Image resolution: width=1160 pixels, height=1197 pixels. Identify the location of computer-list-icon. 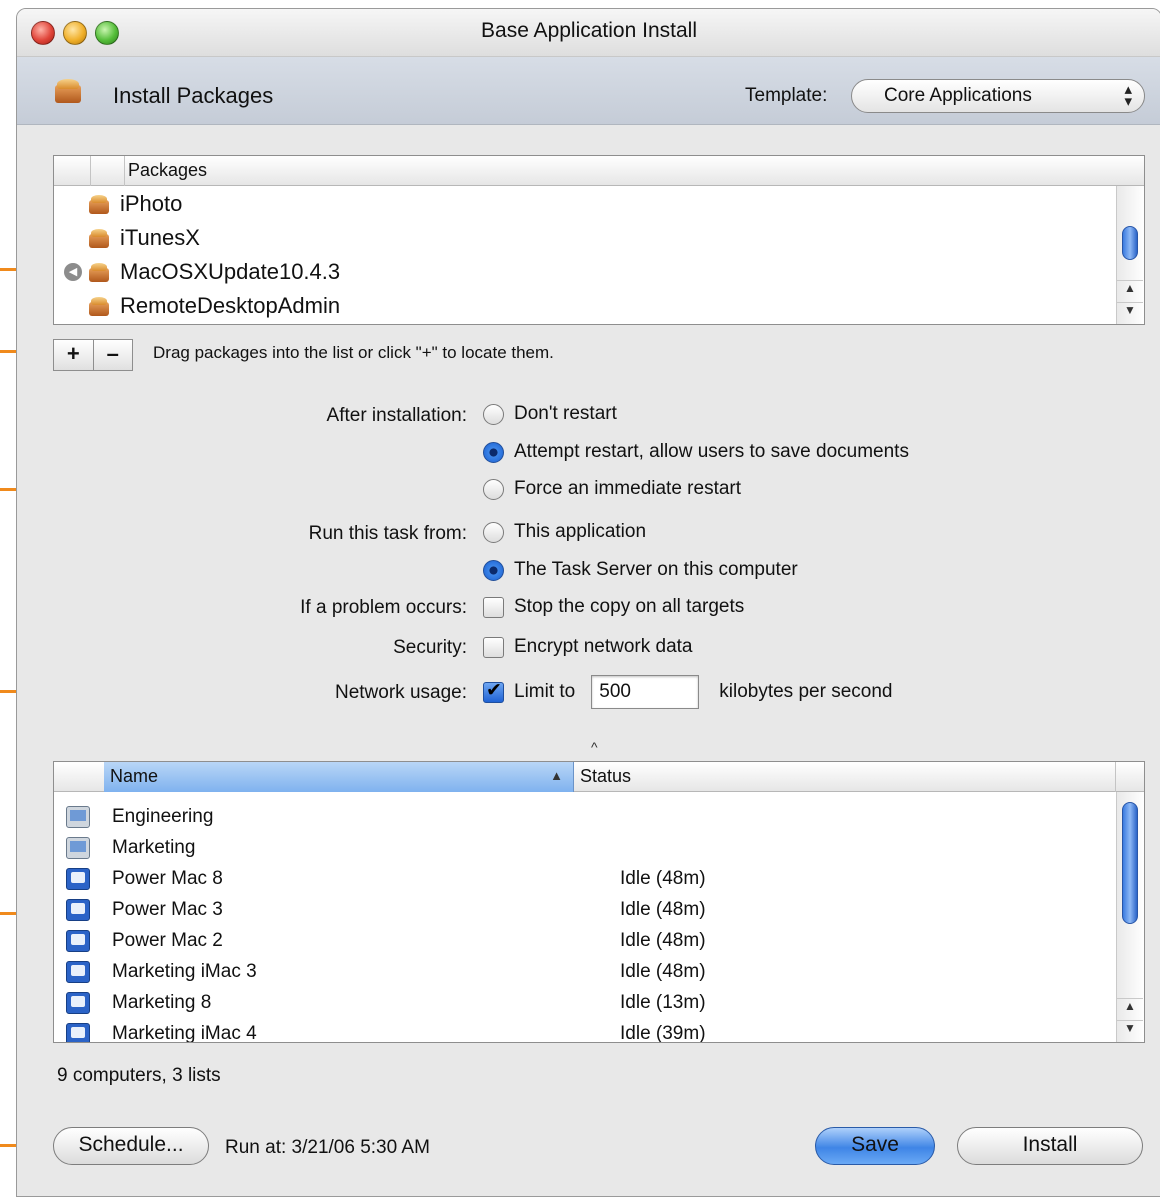
(78, 816).